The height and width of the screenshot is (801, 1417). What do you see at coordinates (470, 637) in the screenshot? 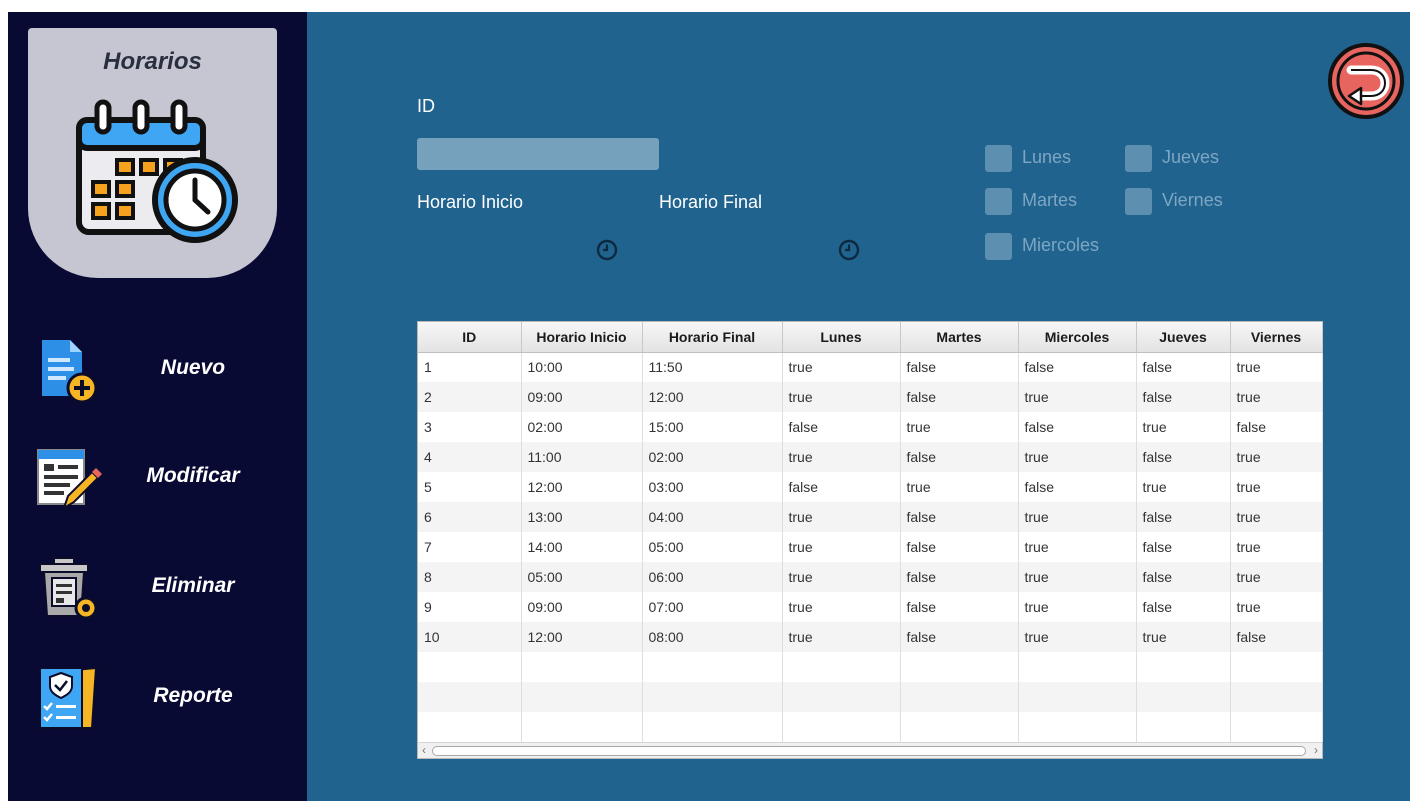
I see `table-cell: 10` at bounding box center [470, 637].